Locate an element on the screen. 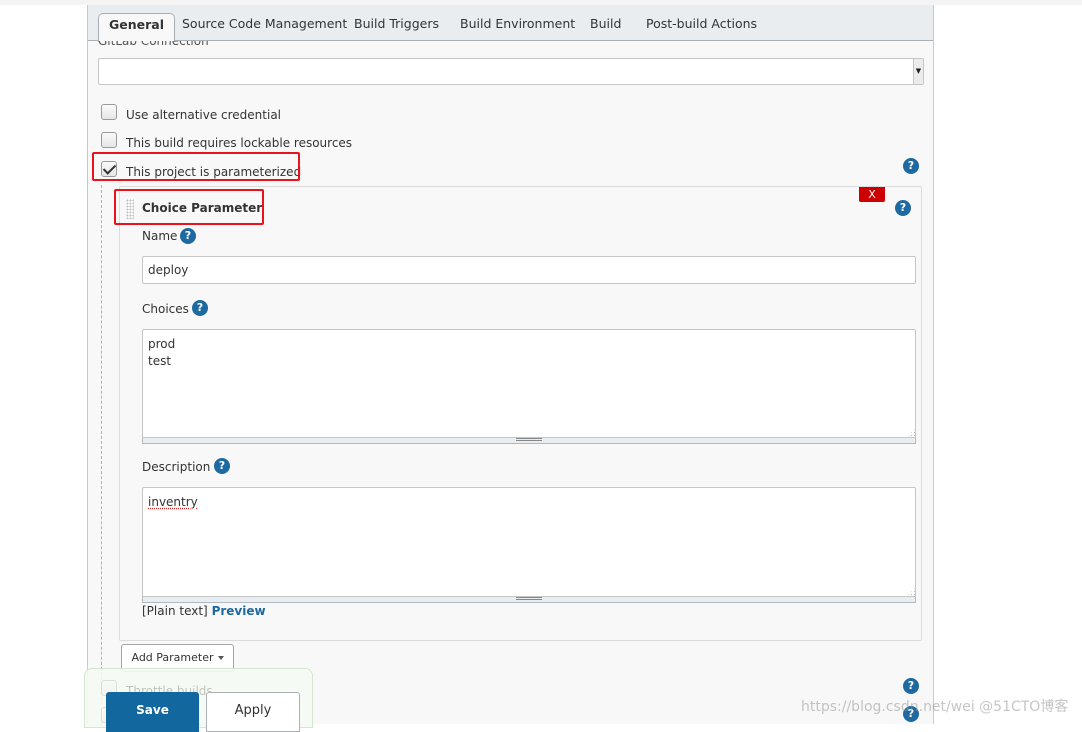 The height and width of the screenshot is (732, 1082). dropdown-arrow-icon: ▼ is located at coordinates (918, 71).